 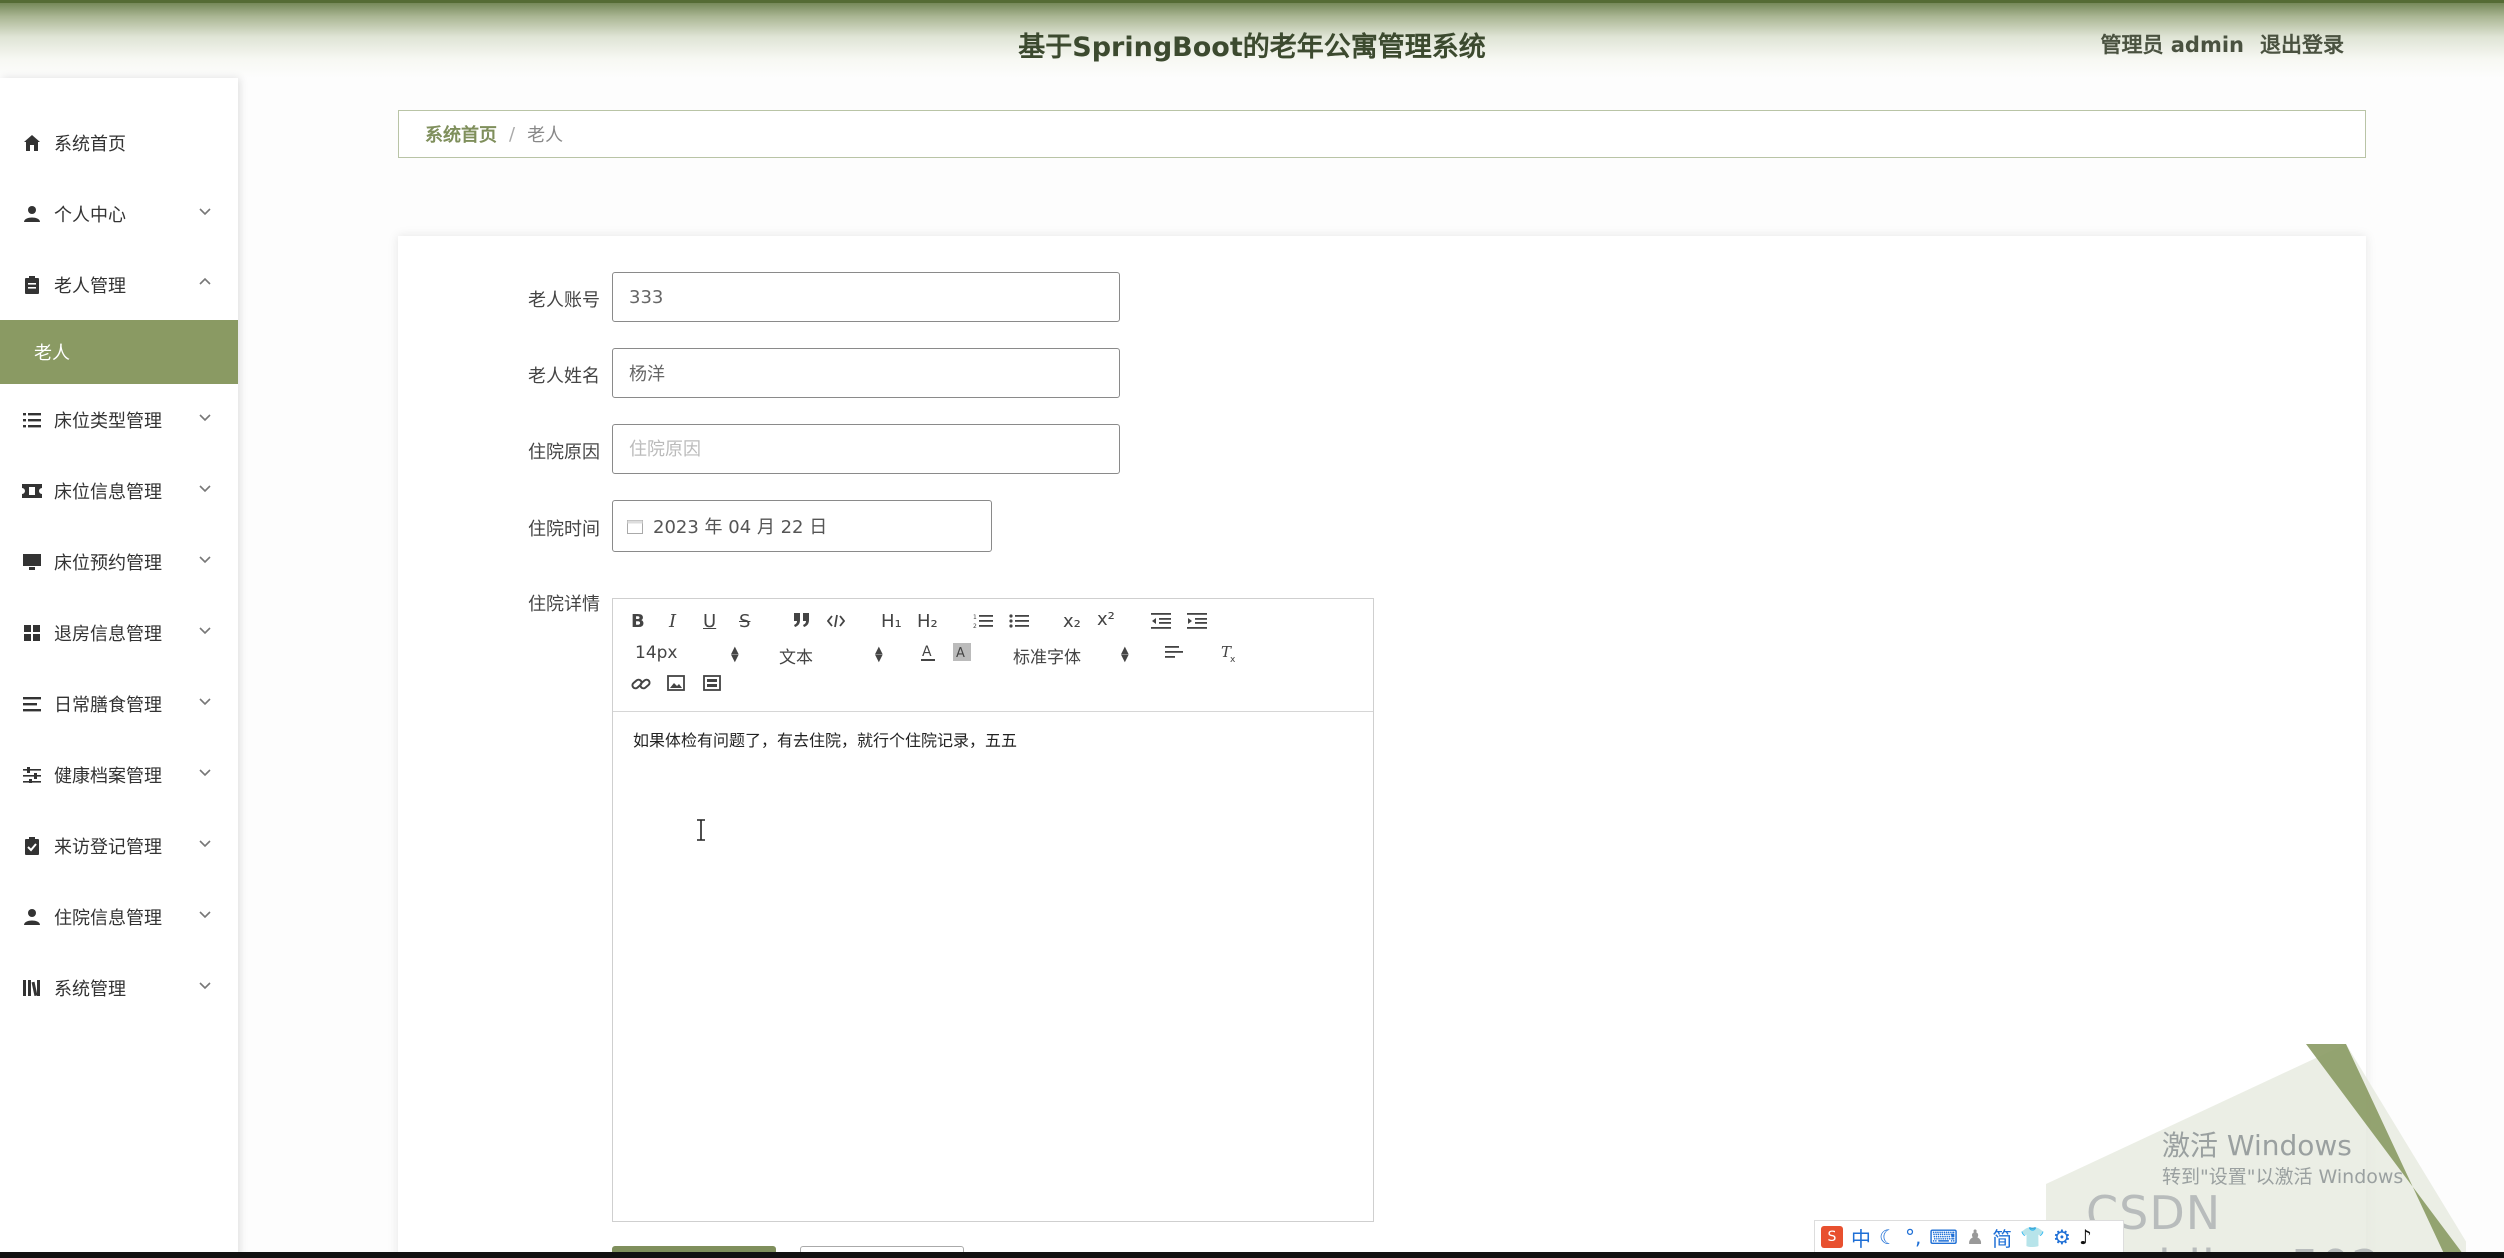 I want to click on image-icon, so click(x=676, y=683).